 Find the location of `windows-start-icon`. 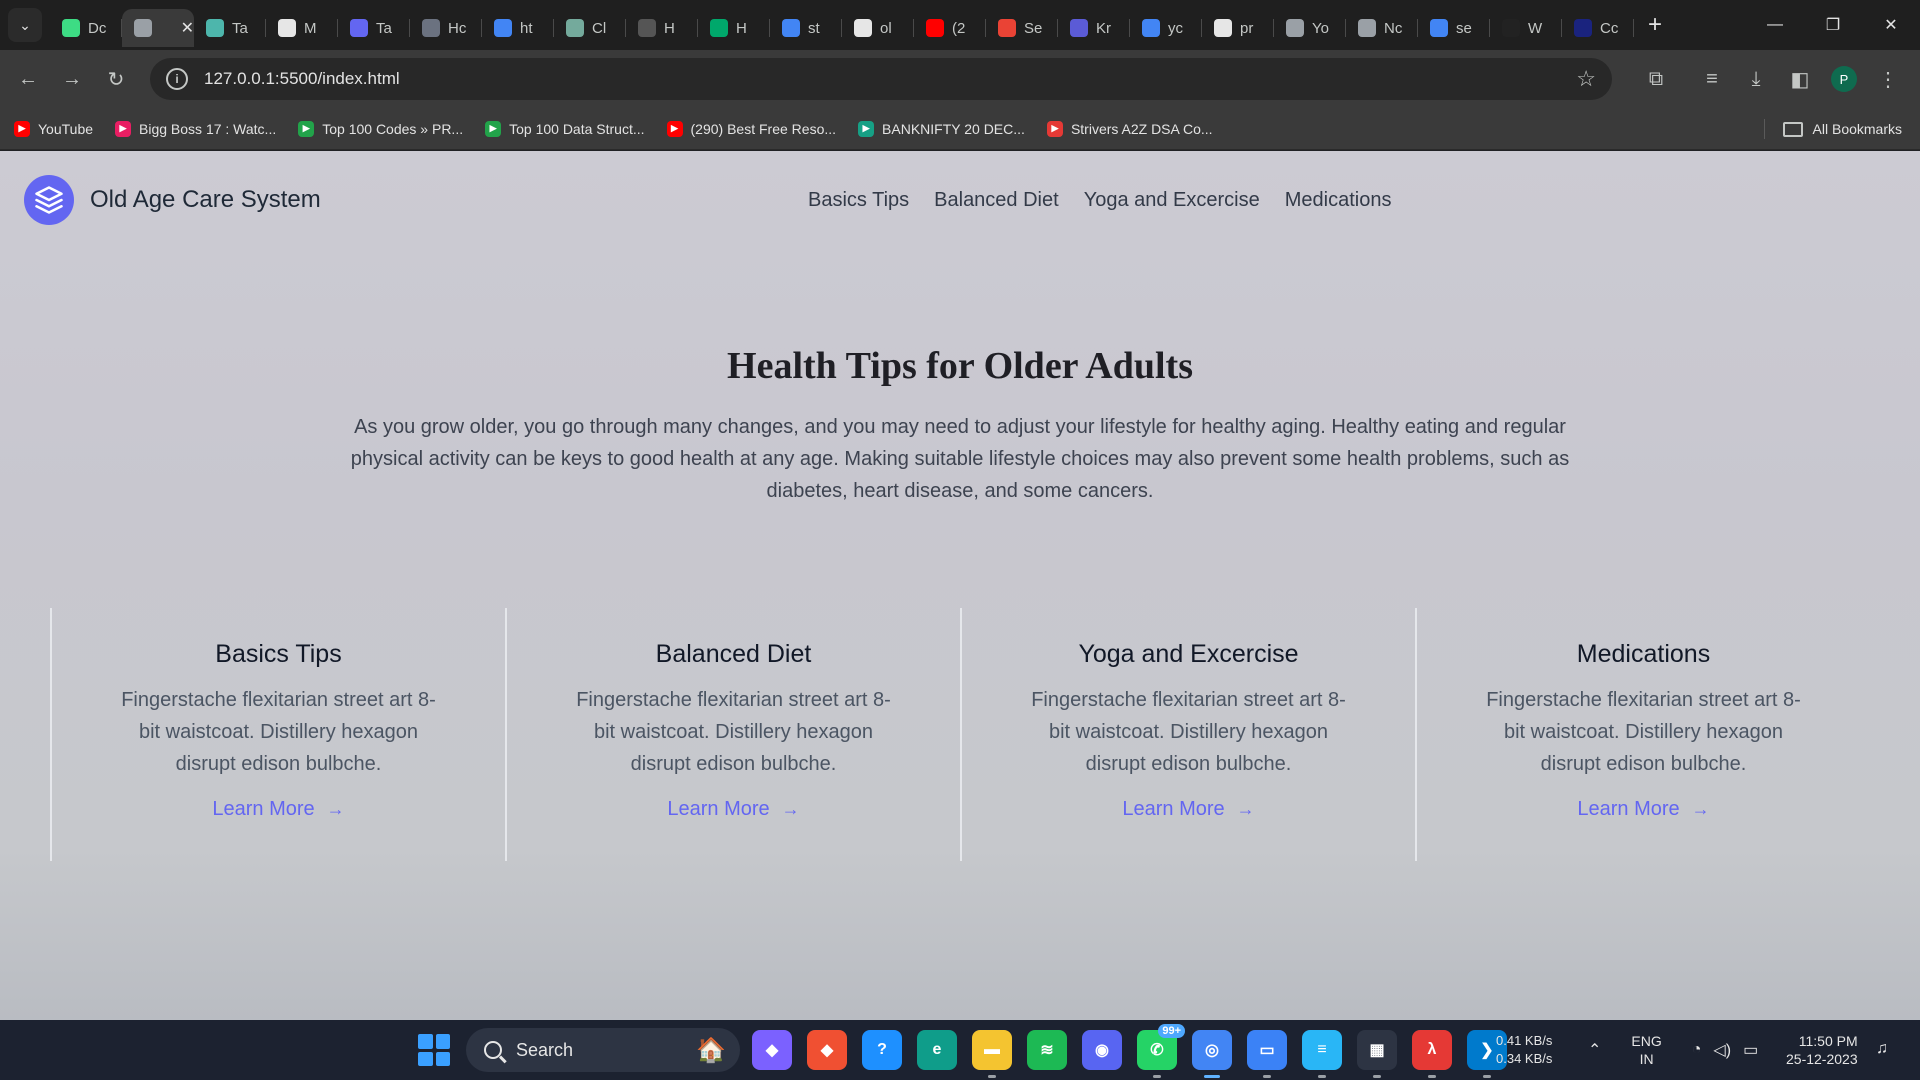

windows-start-icon is located at coordinates (434, 1050).